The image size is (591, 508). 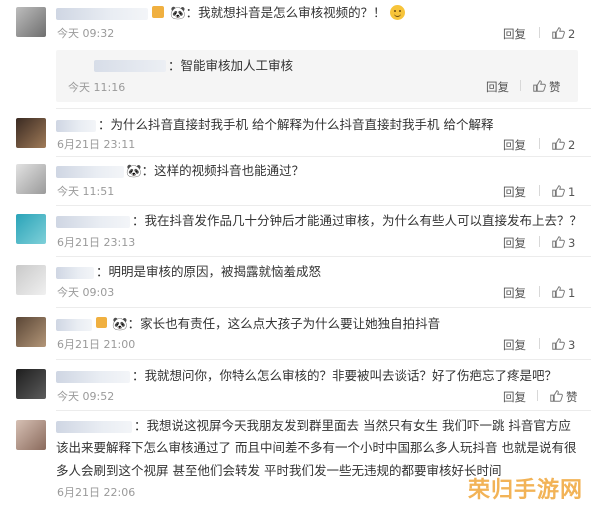 I want to click on reply-box: ：智能审核加人工审核 今天 11:16 回复 赞, so click(x=317, y=76).